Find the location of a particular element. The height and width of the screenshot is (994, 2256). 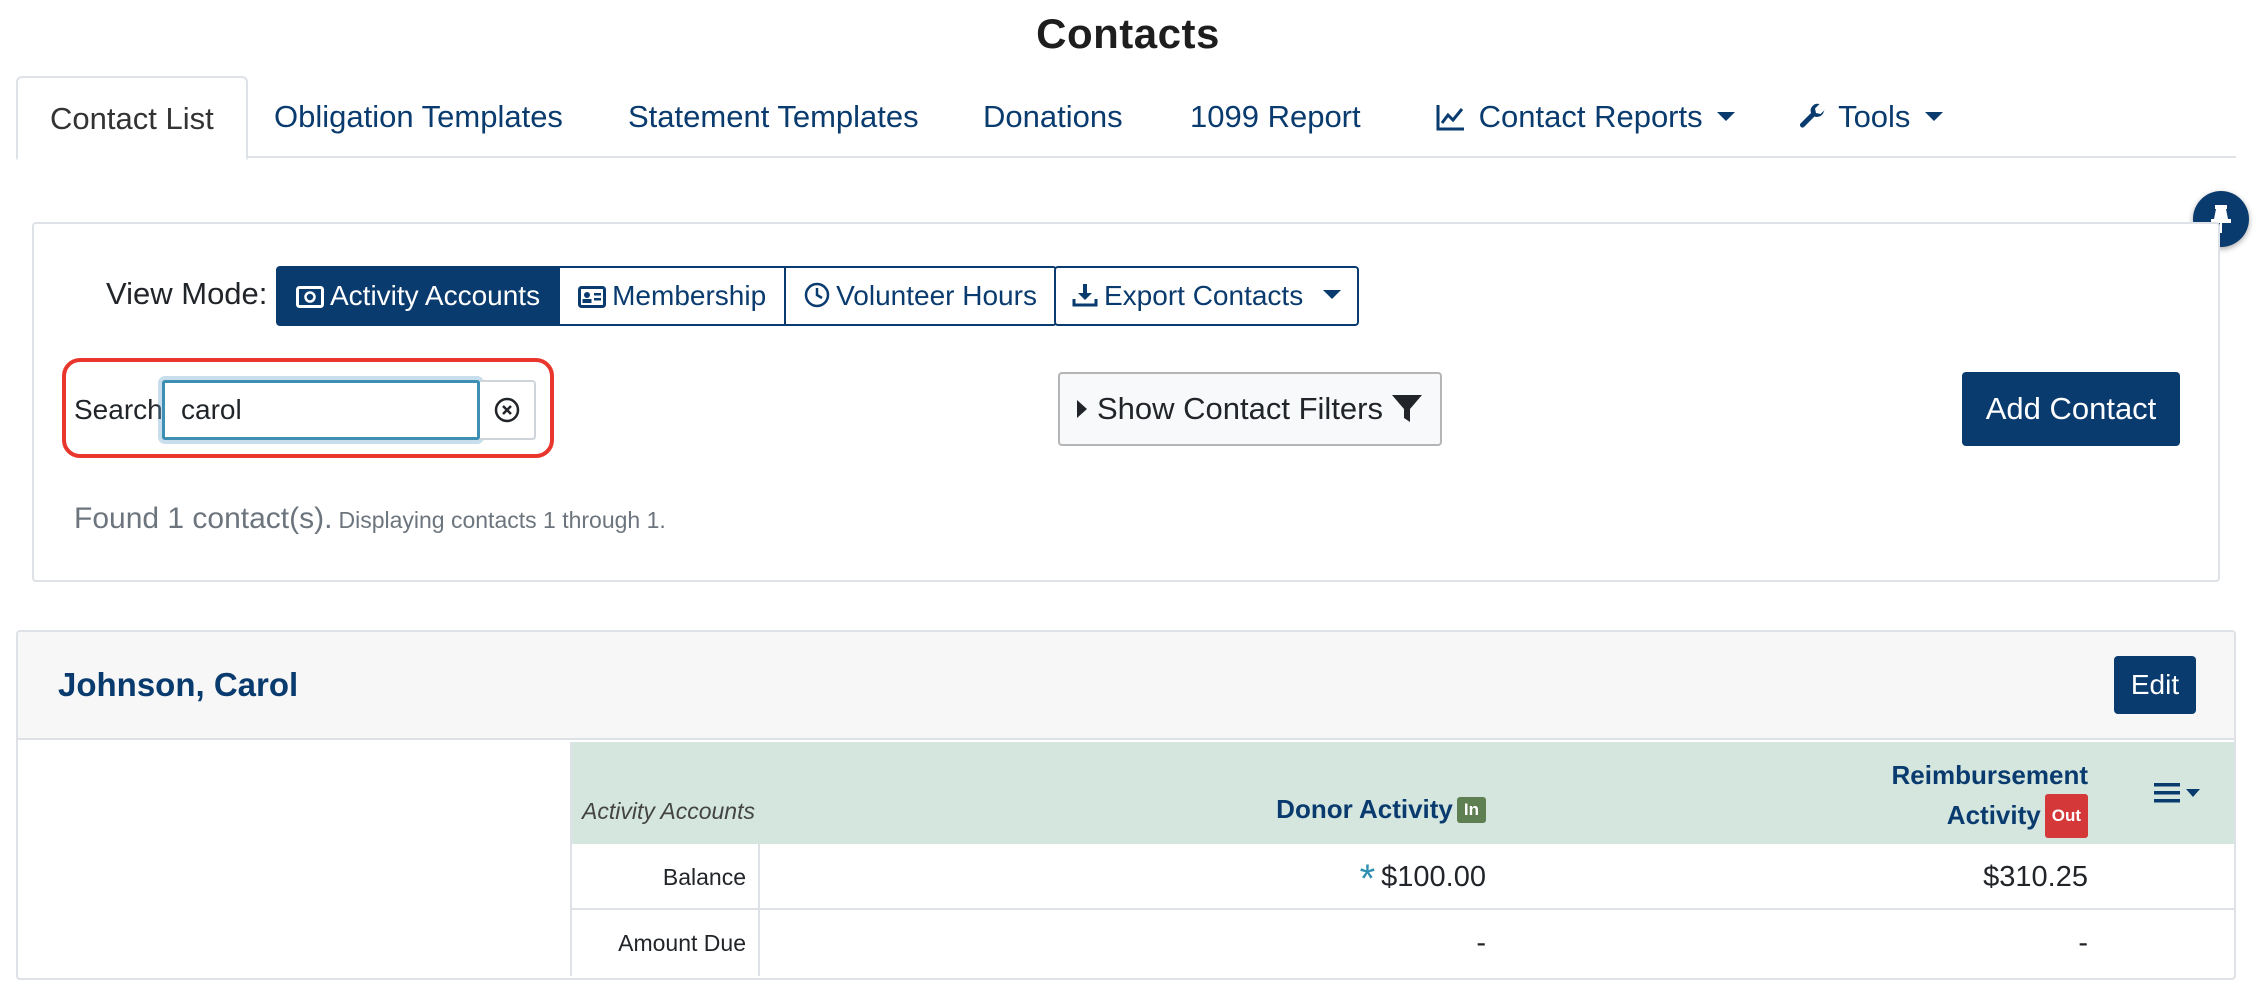

view-mode-option-label: Membership is located at coordinates (689, 295).